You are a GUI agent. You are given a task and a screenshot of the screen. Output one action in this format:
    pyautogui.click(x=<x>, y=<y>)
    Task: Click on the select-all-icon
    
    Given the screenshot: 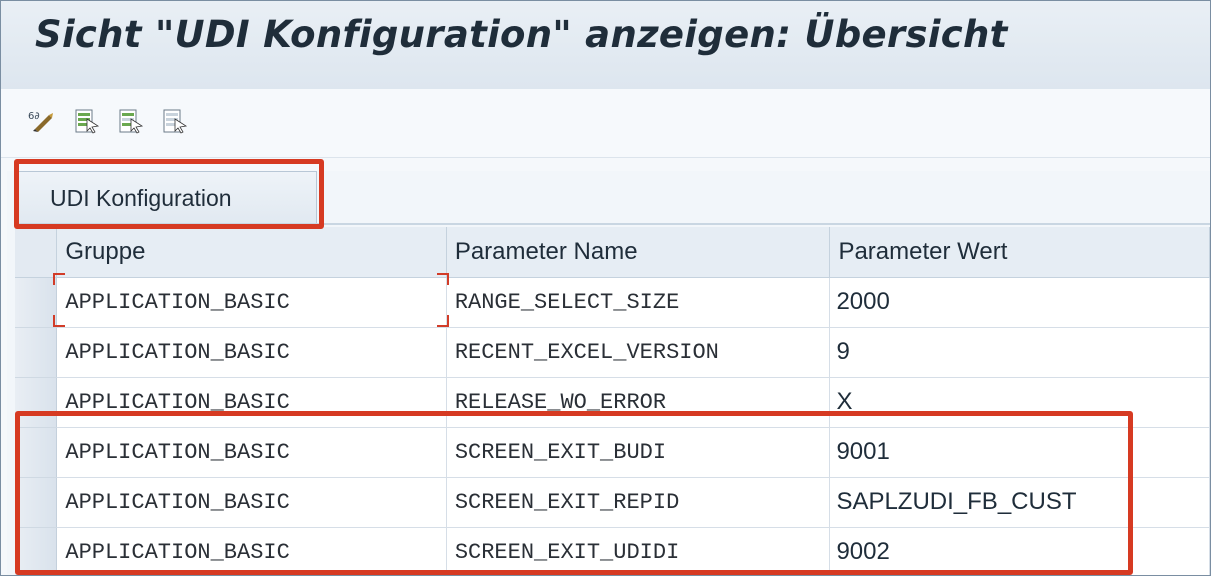 What is the action you would take?
    pyautogui.click(x=87, y=121)
    